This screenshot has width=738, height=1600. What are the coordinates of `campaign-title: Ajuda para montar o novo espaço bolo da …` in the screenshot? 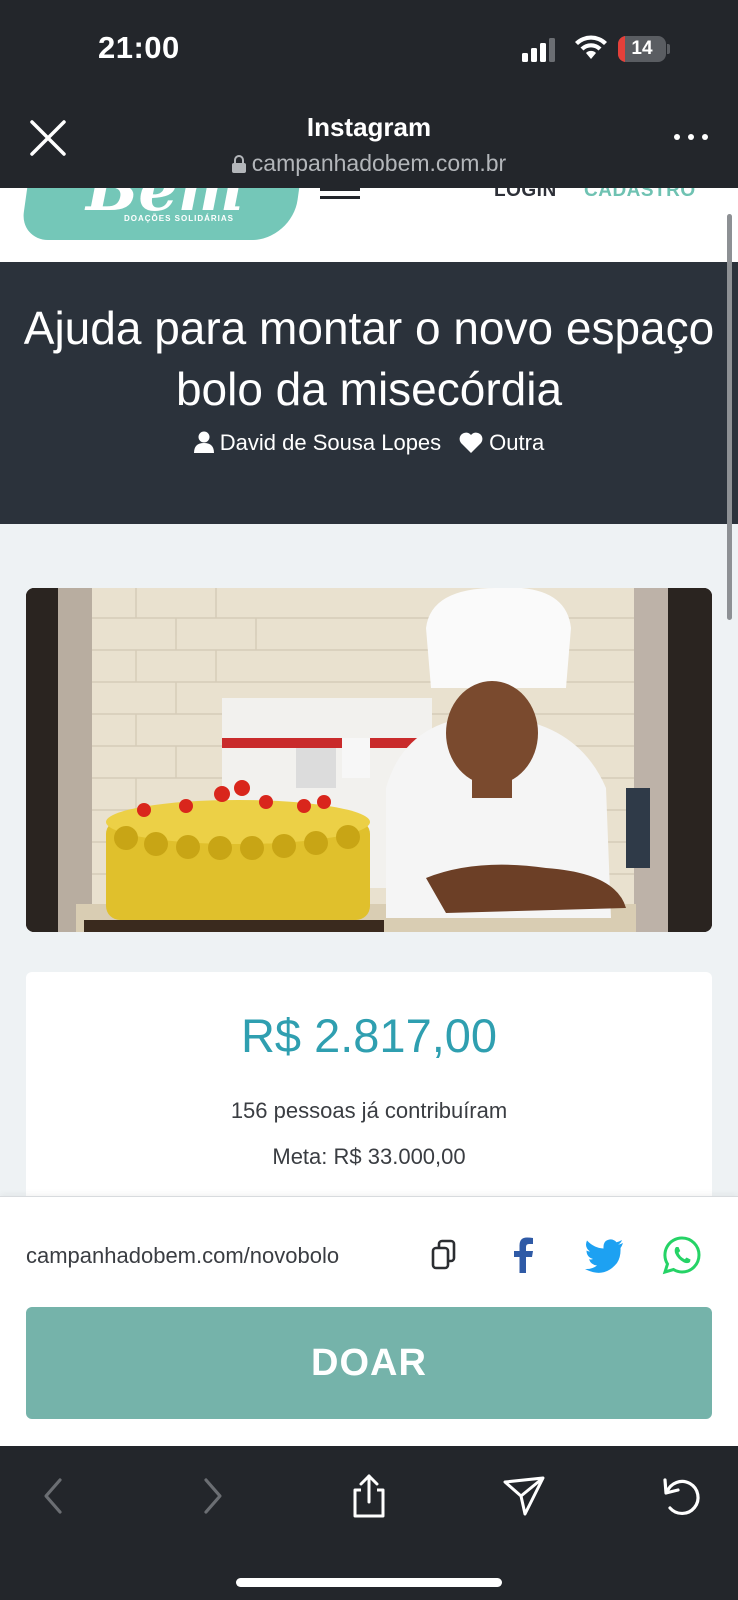 It's located at (369, 358).